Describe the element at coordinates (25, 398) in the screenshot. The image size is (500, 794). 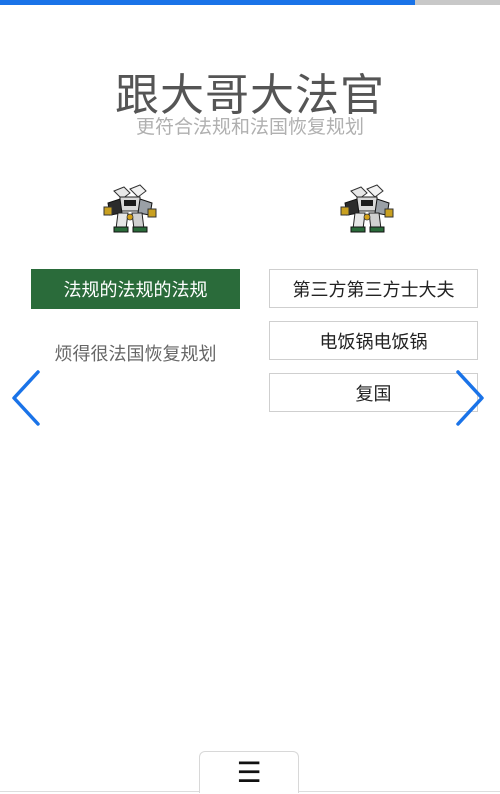
I see `chevron-left-icon` at that location.